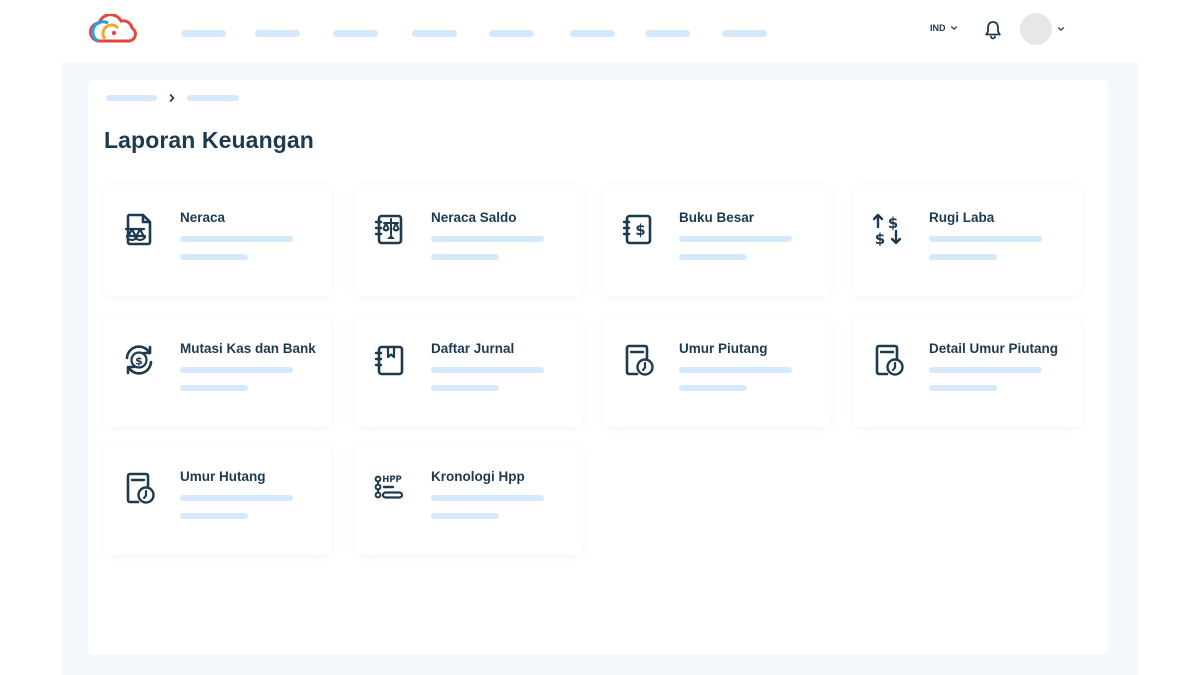 The width and height of the screenshot is (1200, 675). I want to click on report-card-label: Buku Besar, so click(717, 217).